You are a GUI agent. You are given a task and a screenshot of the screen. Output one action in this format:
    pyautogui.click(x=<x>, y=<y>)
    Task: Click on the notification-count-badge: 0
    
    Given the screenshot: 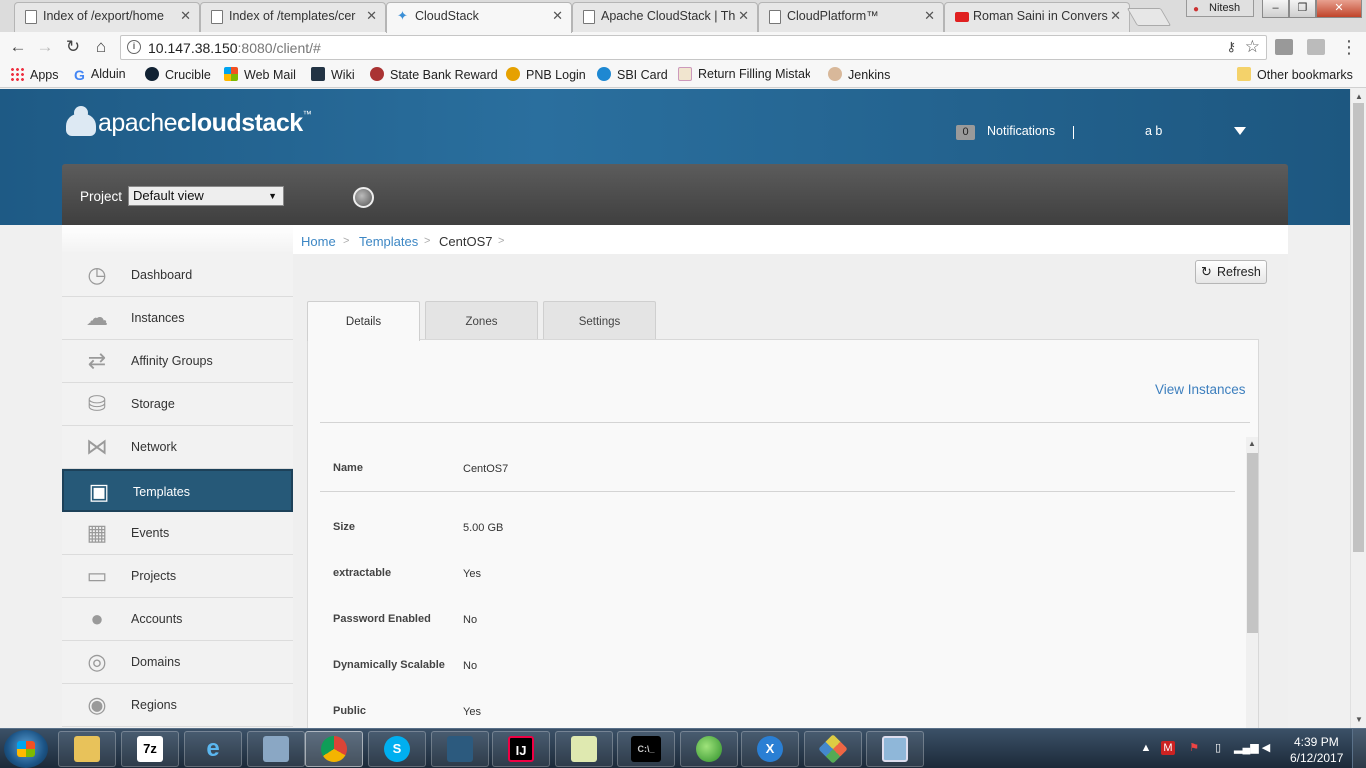 What is the action you would take?
    pyautogui.click(x=965, y=132)
    